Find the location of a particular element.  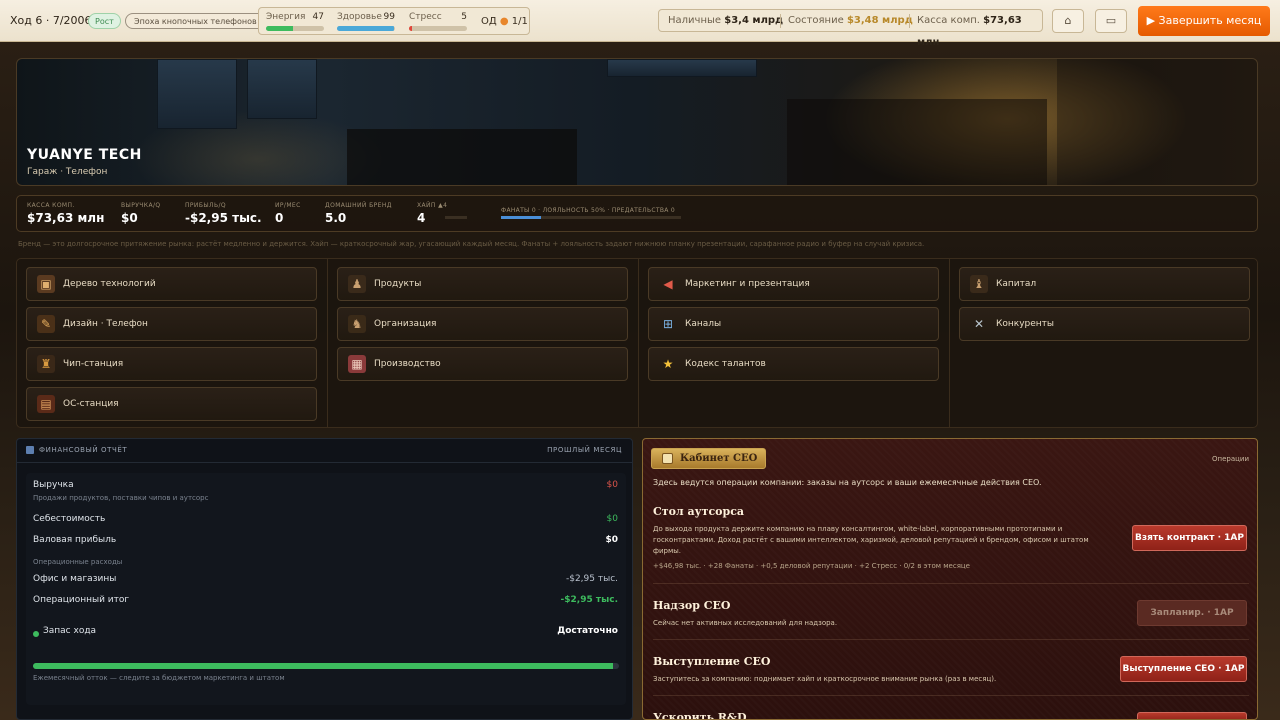

tech-tree-icon: ▣ is located at coordinates (46, 284).